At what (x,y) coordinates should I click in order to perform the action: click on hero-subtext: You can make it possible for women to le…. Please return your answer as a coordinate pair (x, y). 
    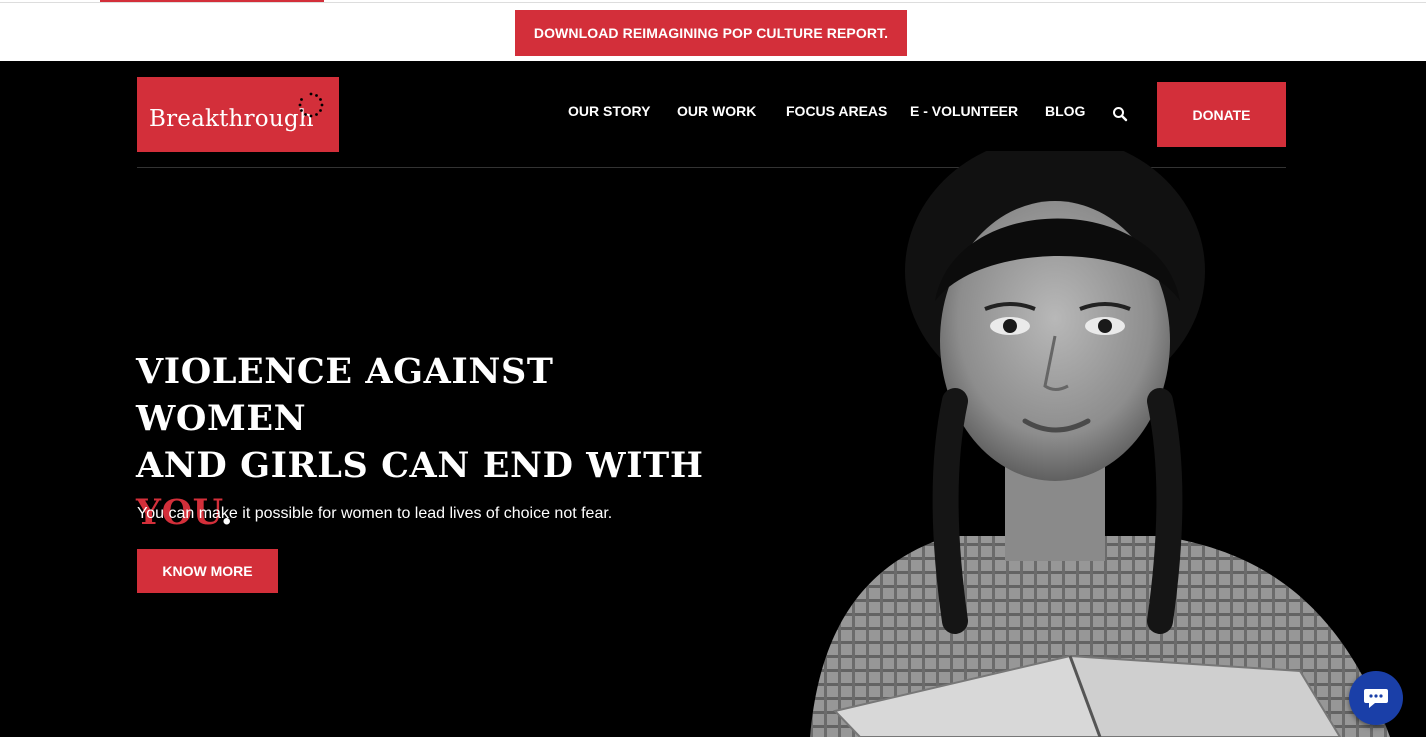
    Looking at the image, I should click on (375, 513).